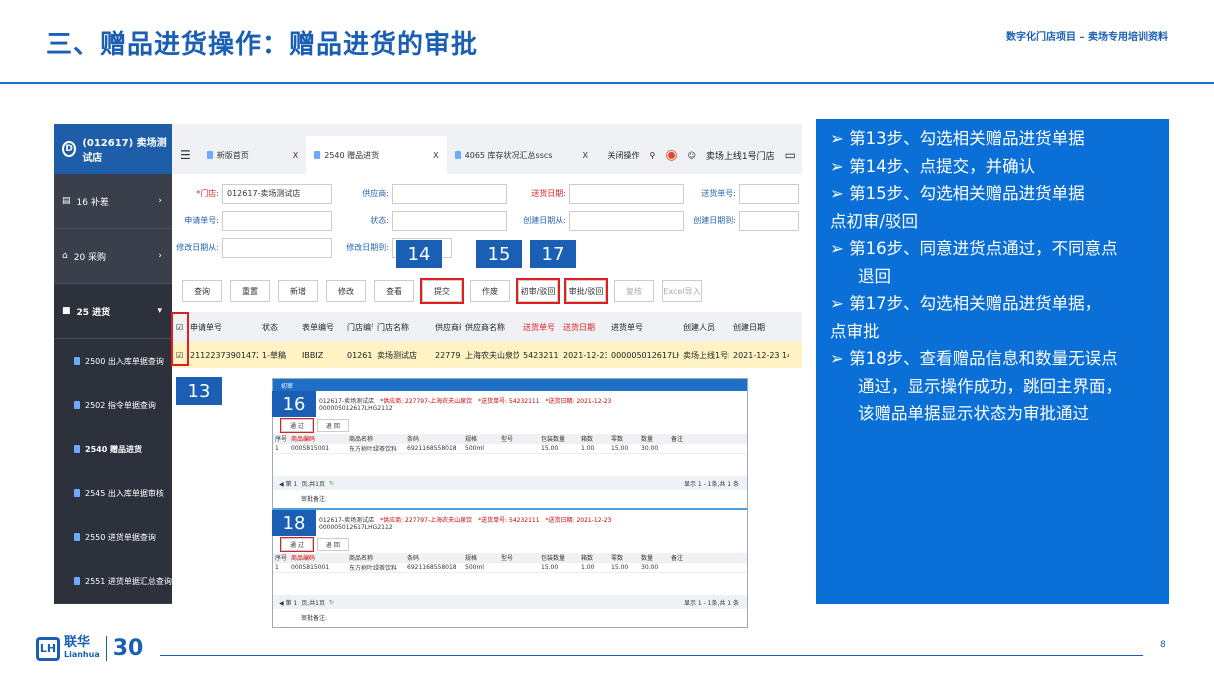  Describe the element at coordinates (974, 358) in the screenshot. I see `step-18: ➢ 第18步、查看赠品信息和数量无误点` at that location.